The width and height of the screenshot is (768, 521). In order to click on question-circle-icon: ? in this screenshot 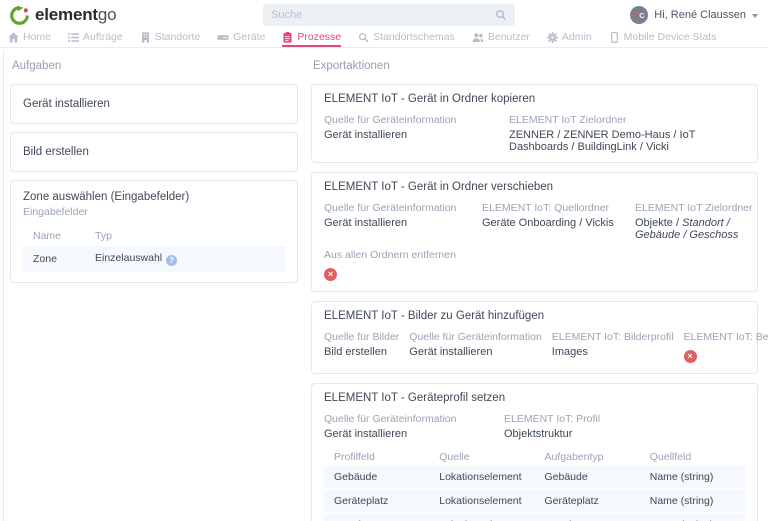, I will do `click(172, 260)`.